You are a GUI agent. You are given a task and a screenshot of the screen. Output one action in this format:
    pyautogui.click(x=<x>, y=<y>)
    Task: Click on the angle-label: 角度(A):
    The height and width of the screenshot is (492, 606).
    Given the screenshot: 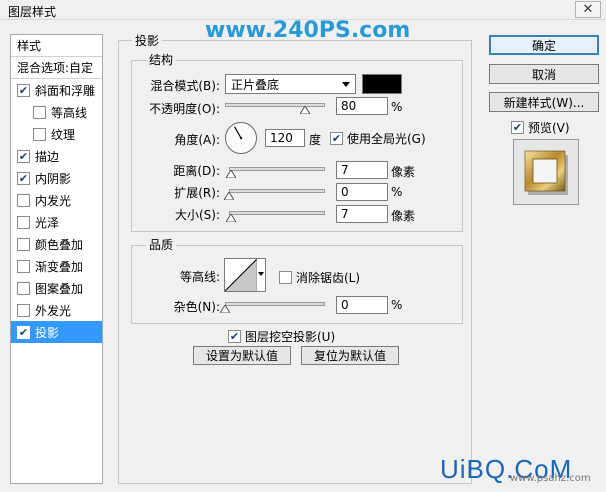 What is the action you would take?
    pyautogui.click(x=197, y=140)
    